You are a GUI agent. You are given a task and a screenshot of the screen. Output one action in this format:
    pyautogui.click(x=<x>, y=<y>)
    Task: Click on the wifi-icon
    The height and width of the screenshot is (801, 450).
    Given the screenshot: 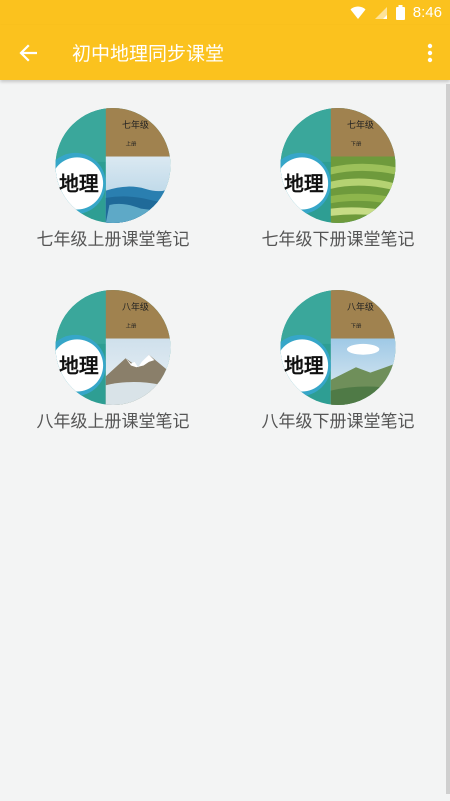 What is the action you would take?
    pyautogui.click(x=358, y=13)
    